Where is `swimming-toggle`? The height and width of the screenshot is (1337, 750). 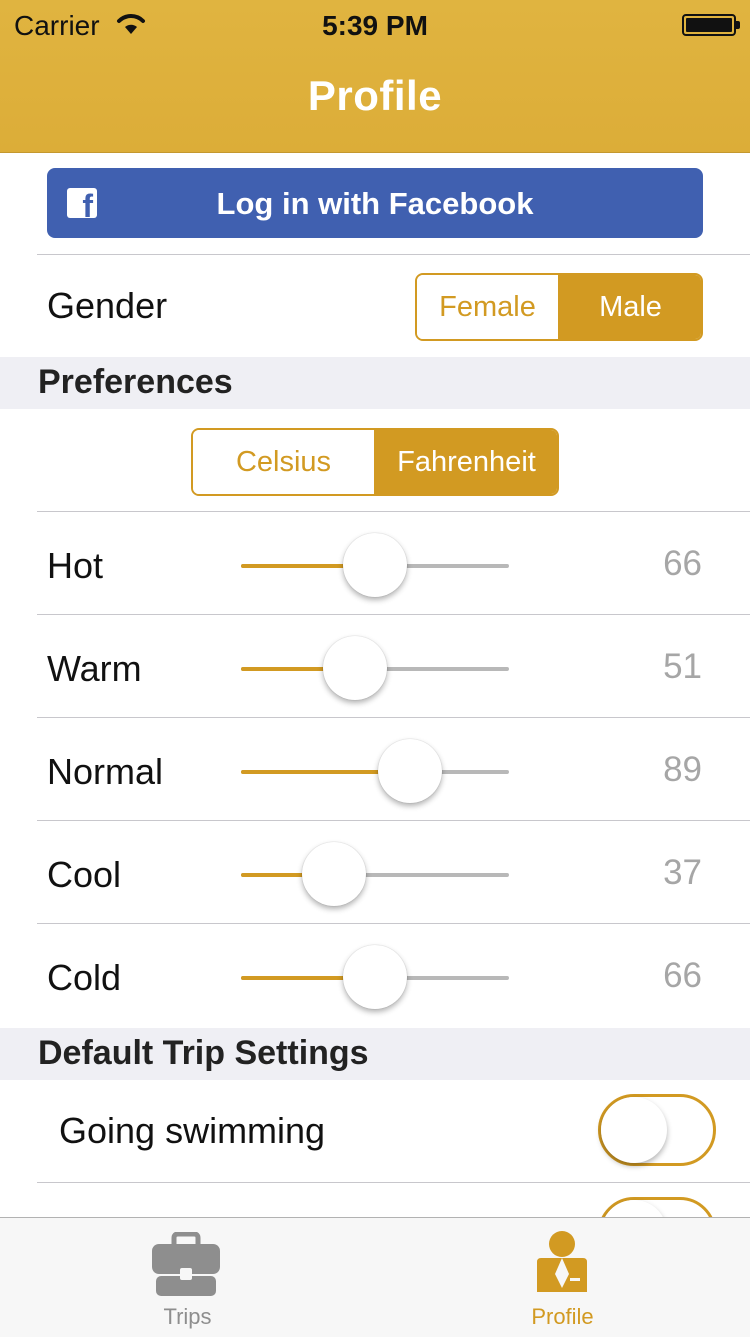 swimming-toggle is located at coordinates (657, 1130).